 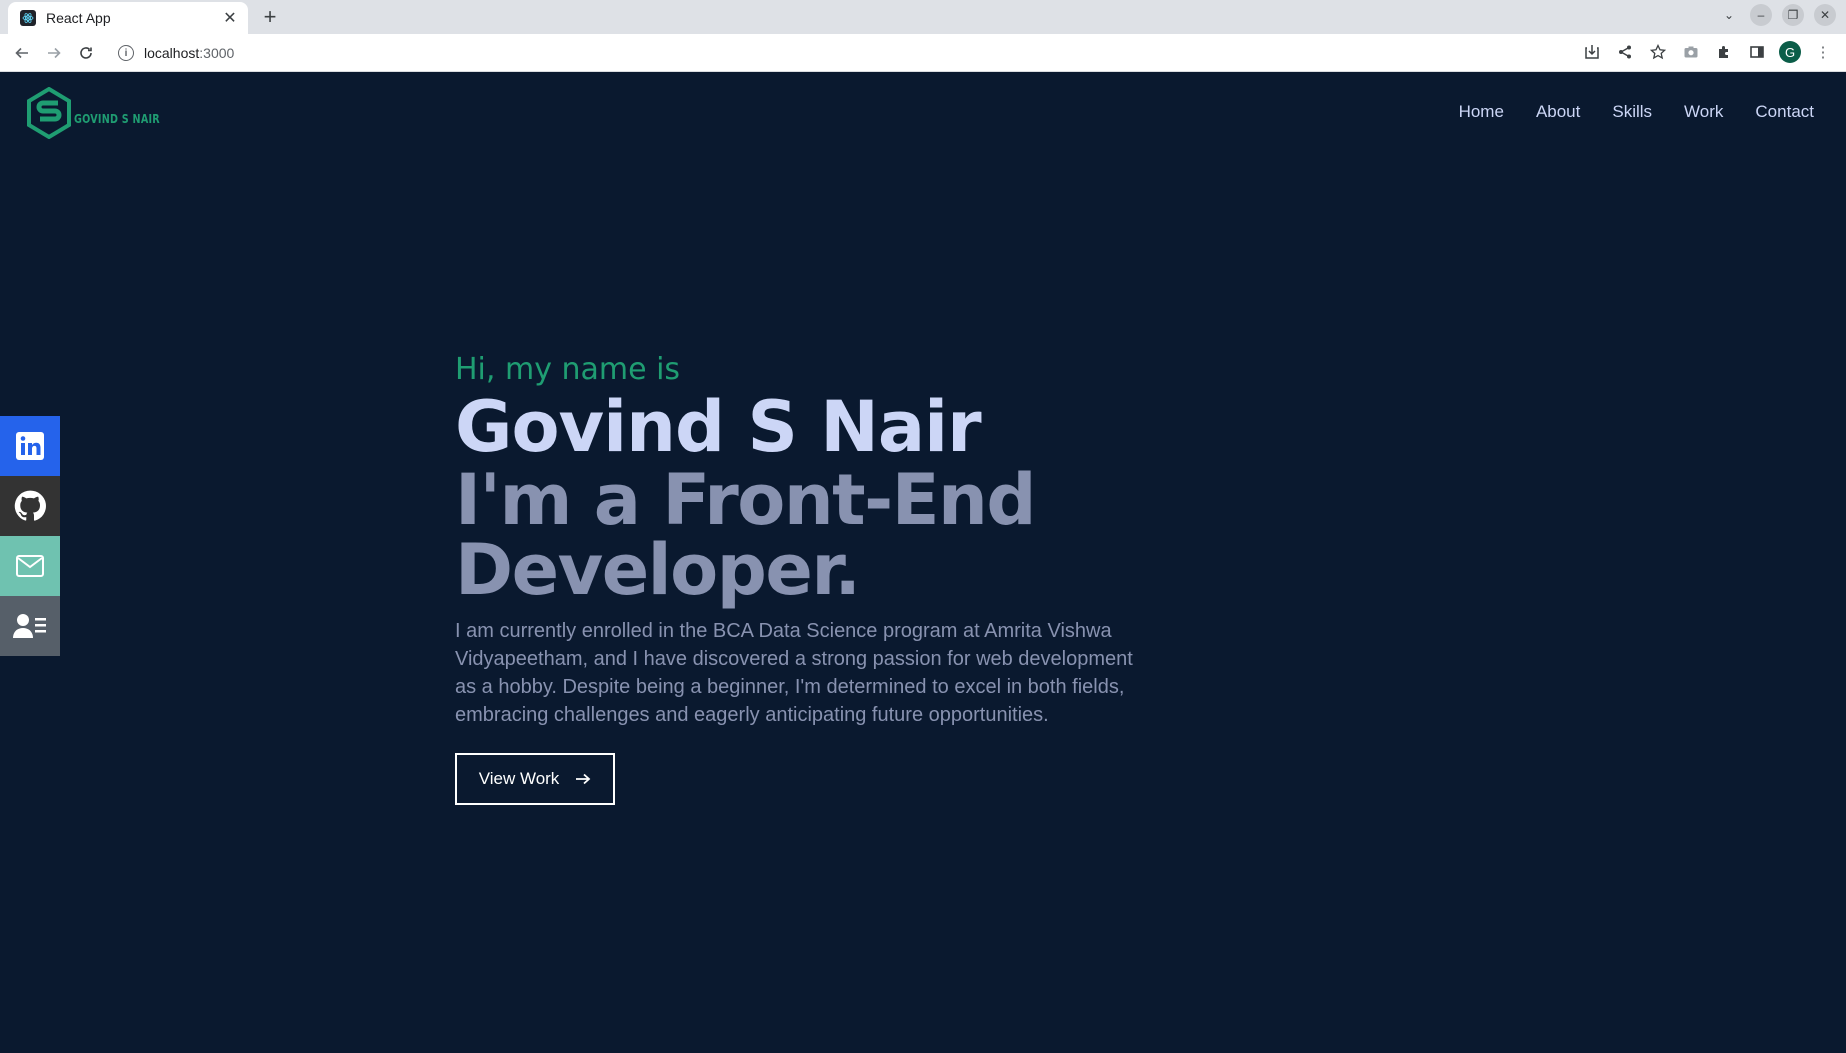 I want to click on view-work-button: View Work, so click(x=535, y=779).